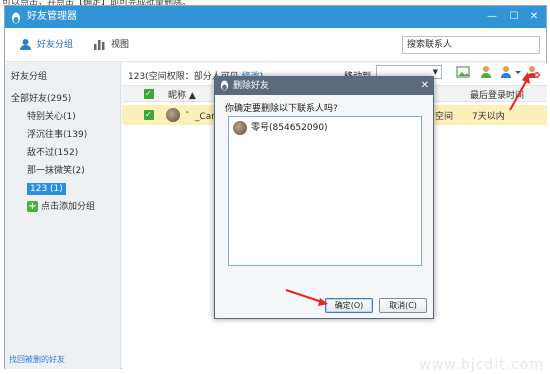  I want to click on plus-icon: +, so click(32, 206).